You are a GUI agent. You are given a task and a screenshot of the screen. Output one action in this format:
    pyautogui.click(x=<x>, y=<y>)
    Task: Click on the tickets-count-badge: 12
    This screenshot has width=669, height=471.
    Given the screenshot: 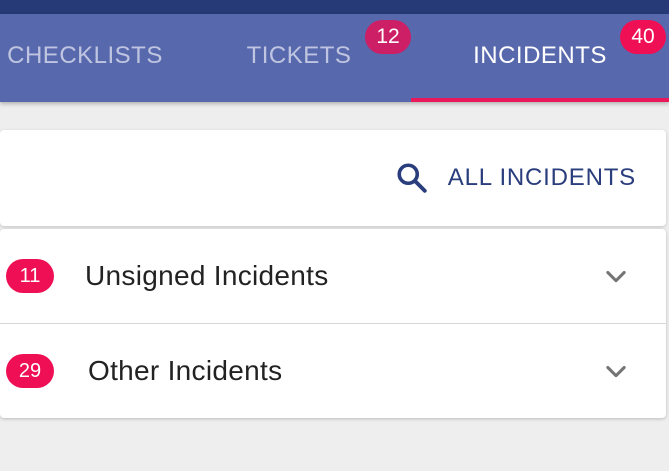 What is the action you would take?
    pyautogui.click(x=388, y=37)
    